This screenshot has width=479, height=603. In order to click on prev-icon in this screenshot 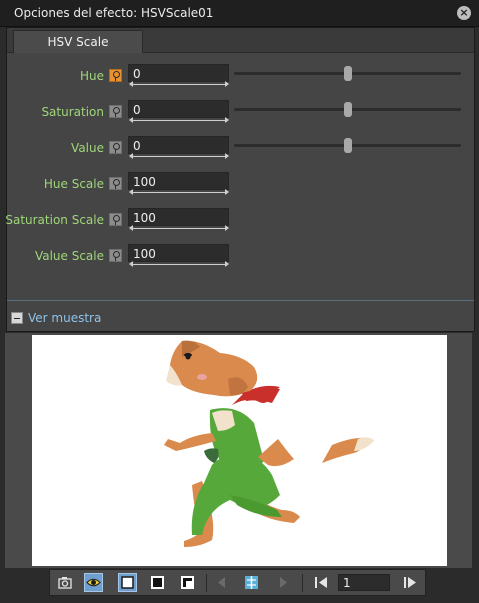, I will do `click(221, 582)`.